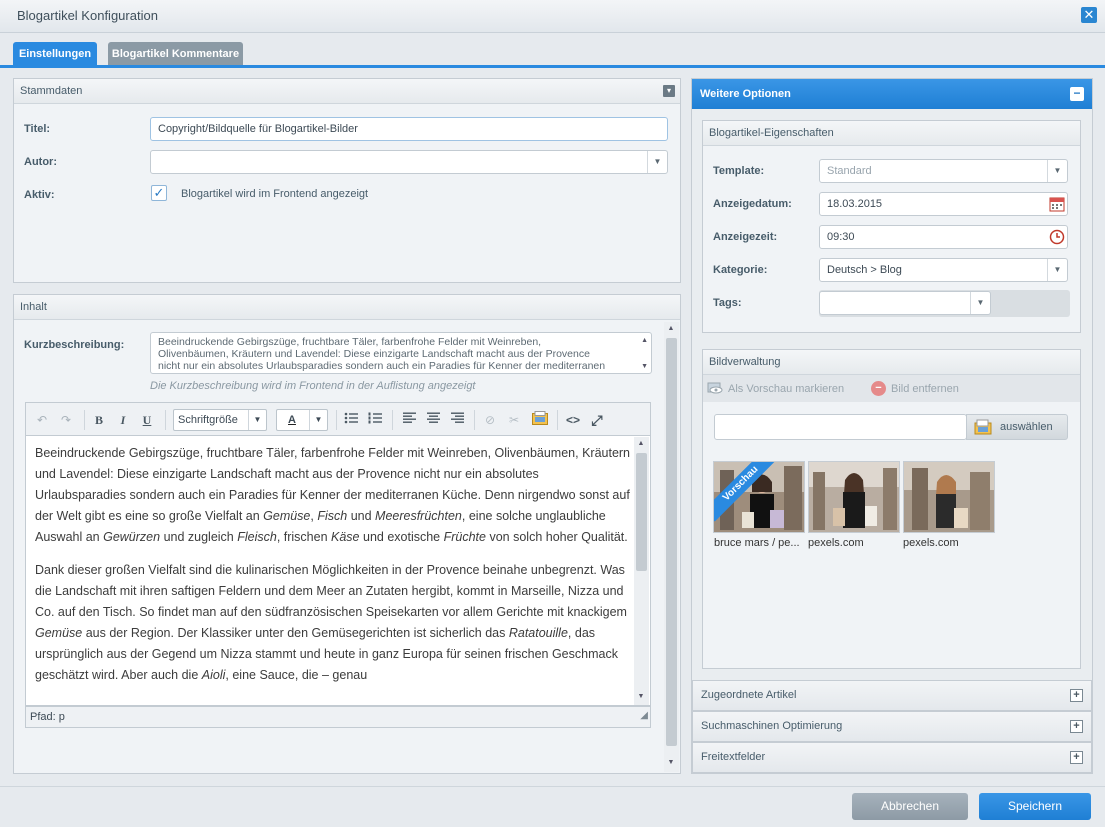  Describe the element at coordinates (891, 133) in the screenshot. I see `eigenschaften-header: Blogartikel-Eigenschaften` at that location.